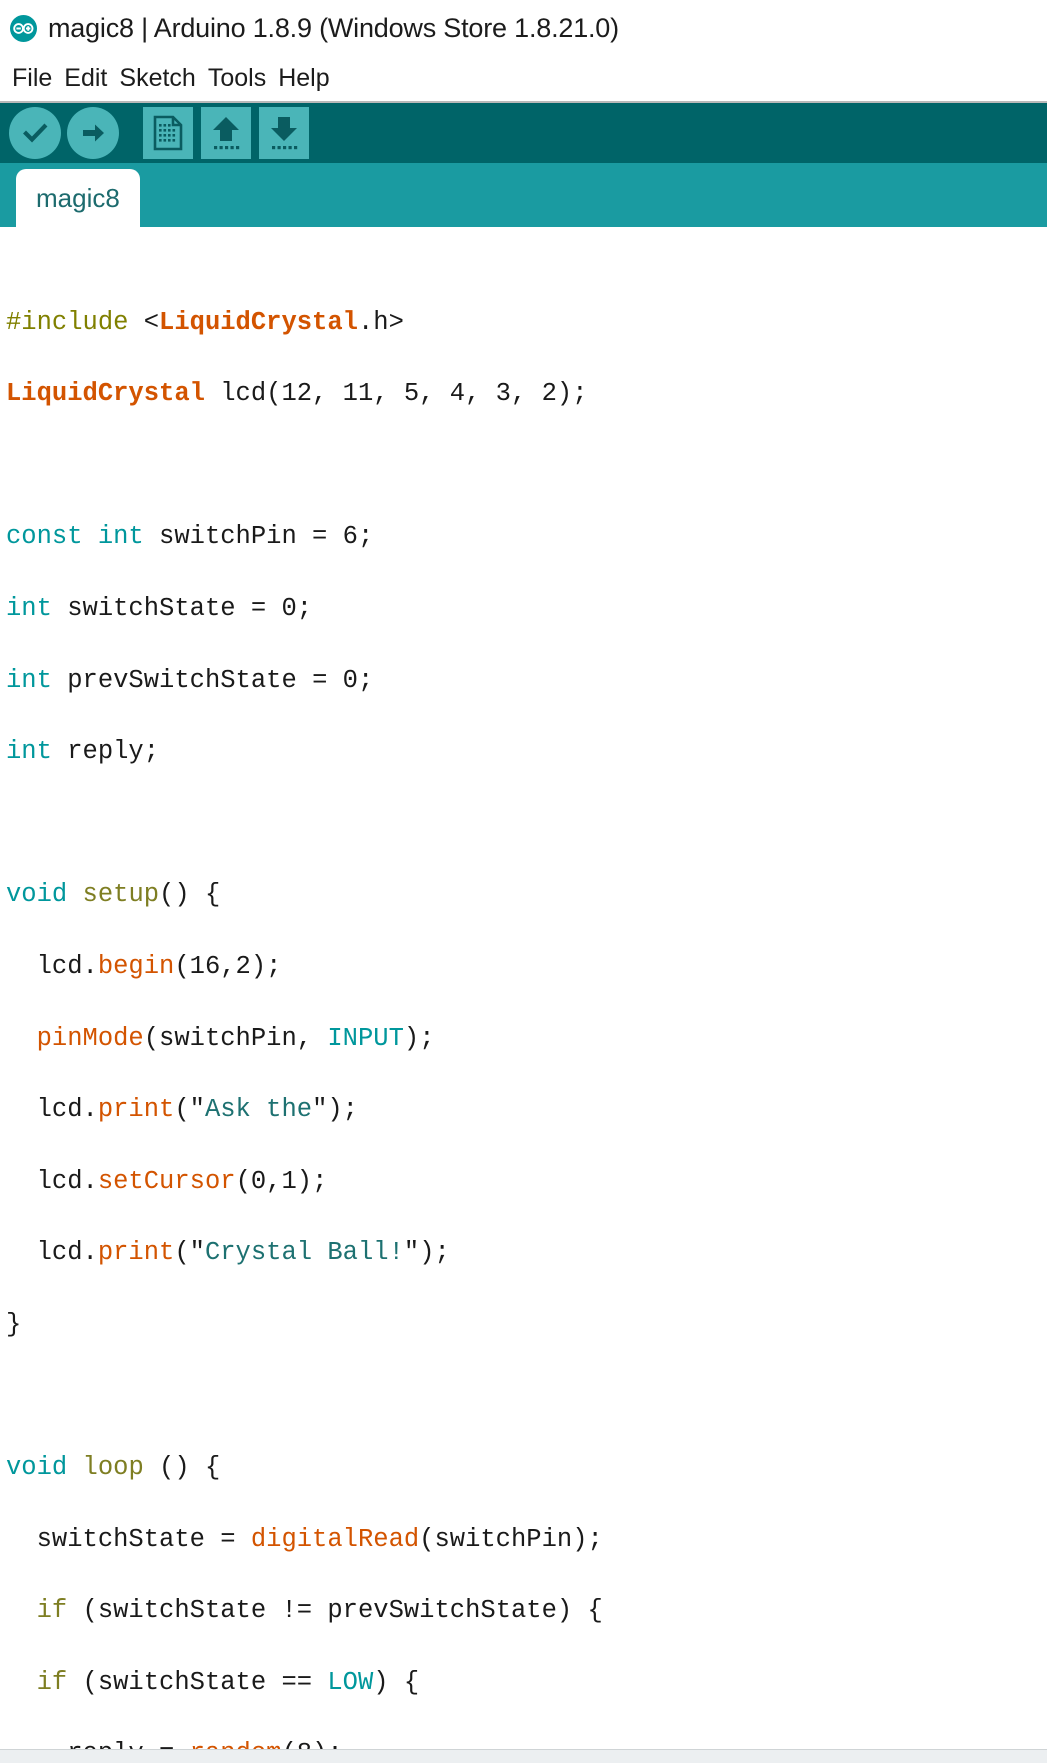  Describe the element at coordinates (113, 1468) in the screenshot. I see `code-line: void loop () {` at that location.